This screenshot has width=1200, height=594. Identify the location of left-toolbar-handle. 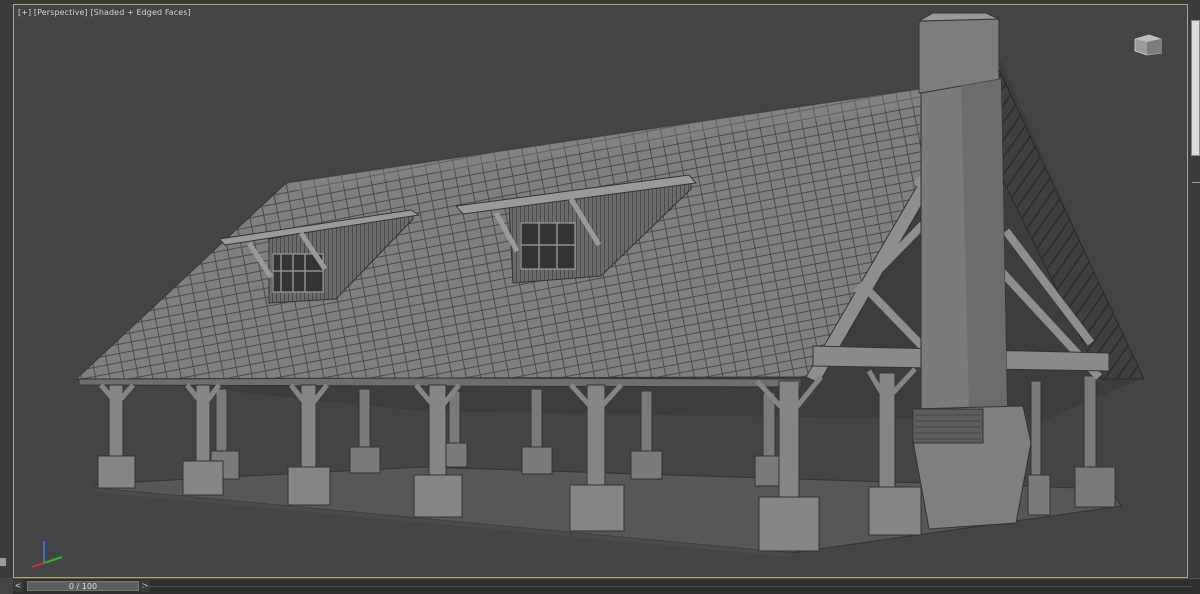
(3, 562).